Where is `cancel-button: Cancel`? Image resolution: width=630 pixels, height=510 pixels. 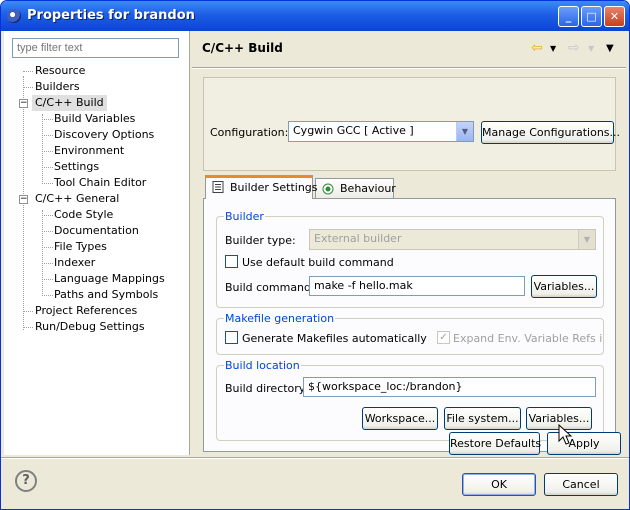 cancel-button: Cancel is located at coordinates (581, 484).